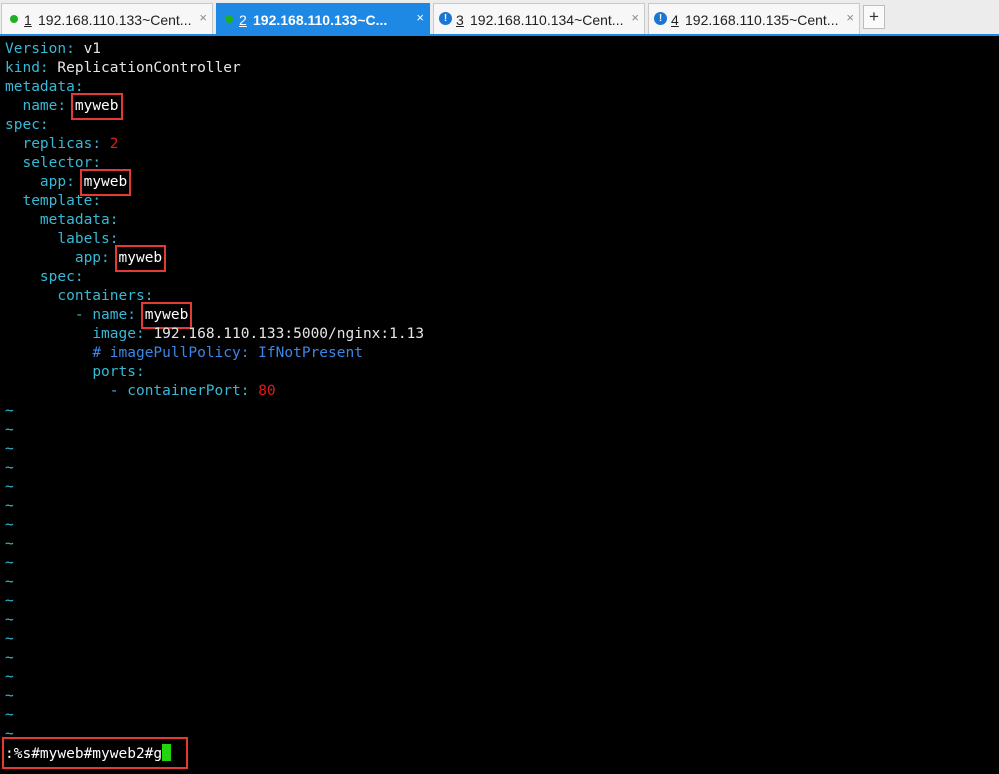  I want to click on tab-number: 2, so click(243, 20).